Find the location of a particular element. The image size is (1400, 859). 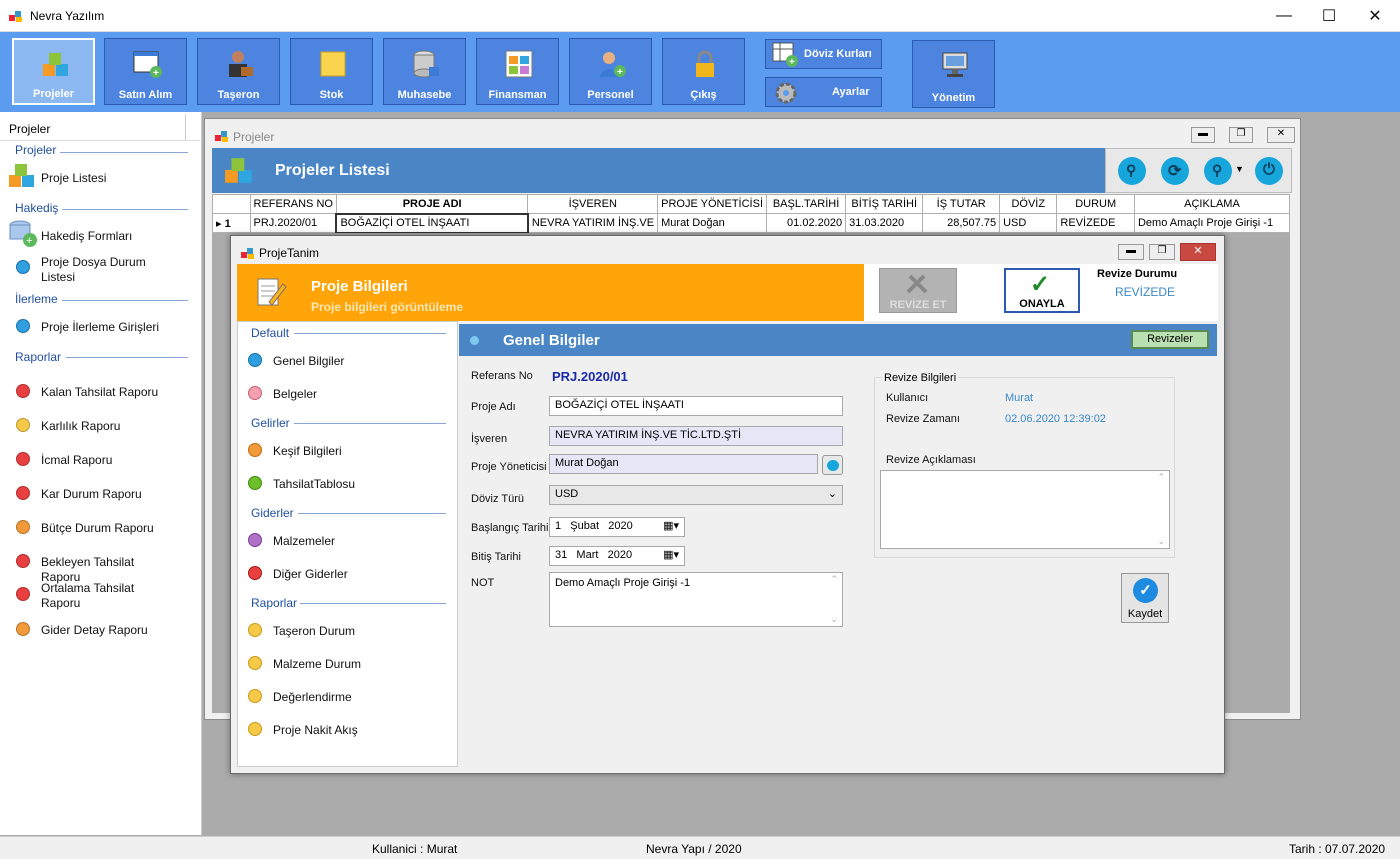

personel-button: + Personel is located at coordinates (610, 71).